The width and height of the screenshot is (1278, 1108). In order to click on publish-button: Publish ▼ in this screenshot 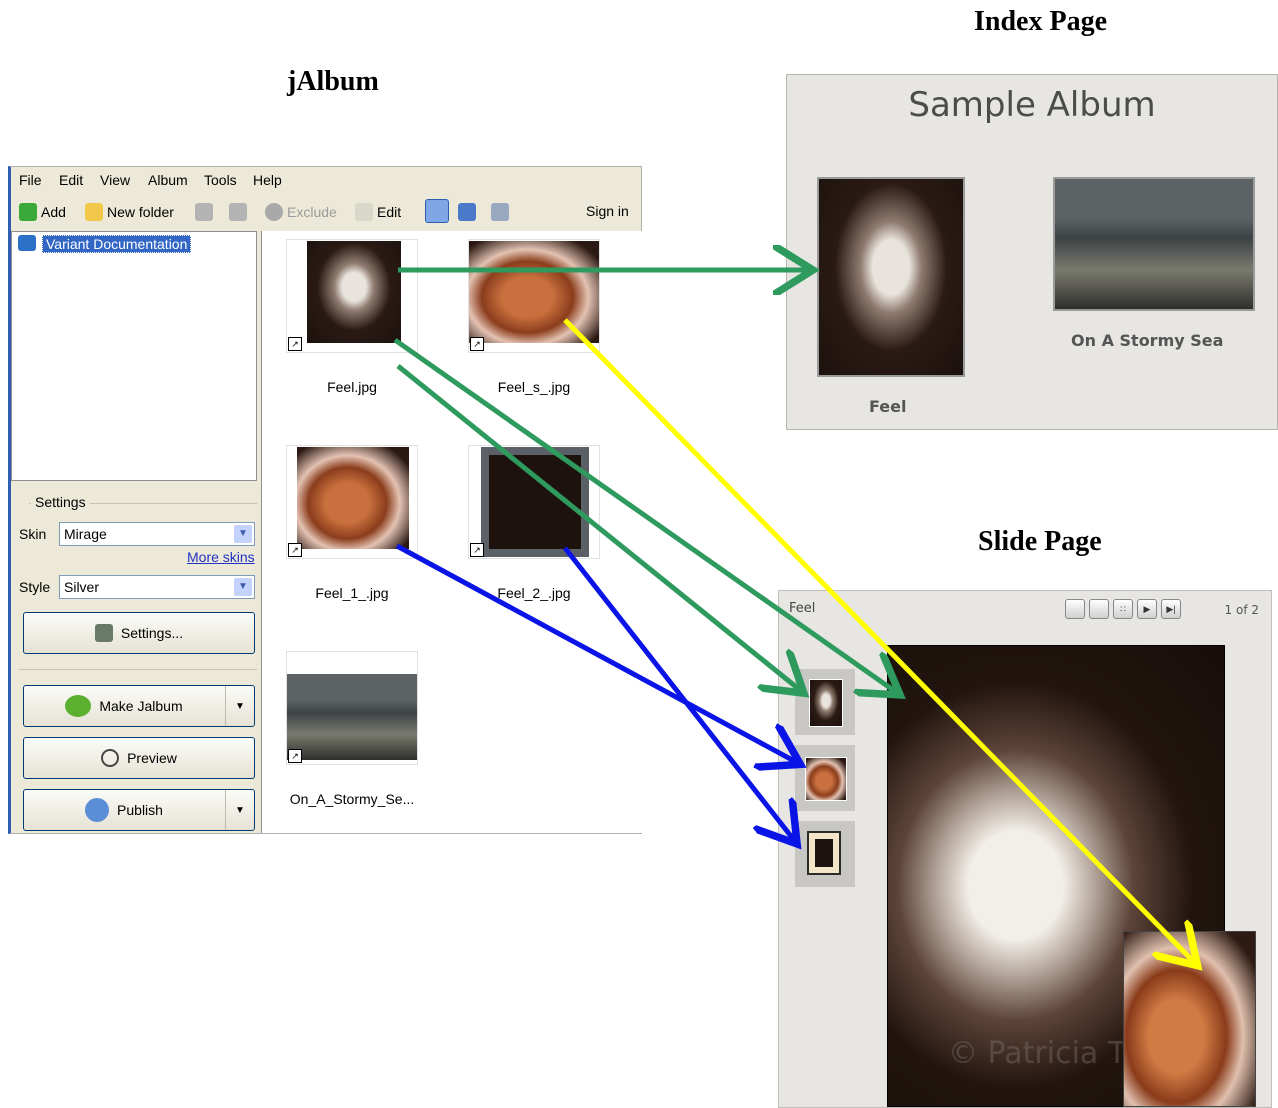, I will do `click(139, 810)`.